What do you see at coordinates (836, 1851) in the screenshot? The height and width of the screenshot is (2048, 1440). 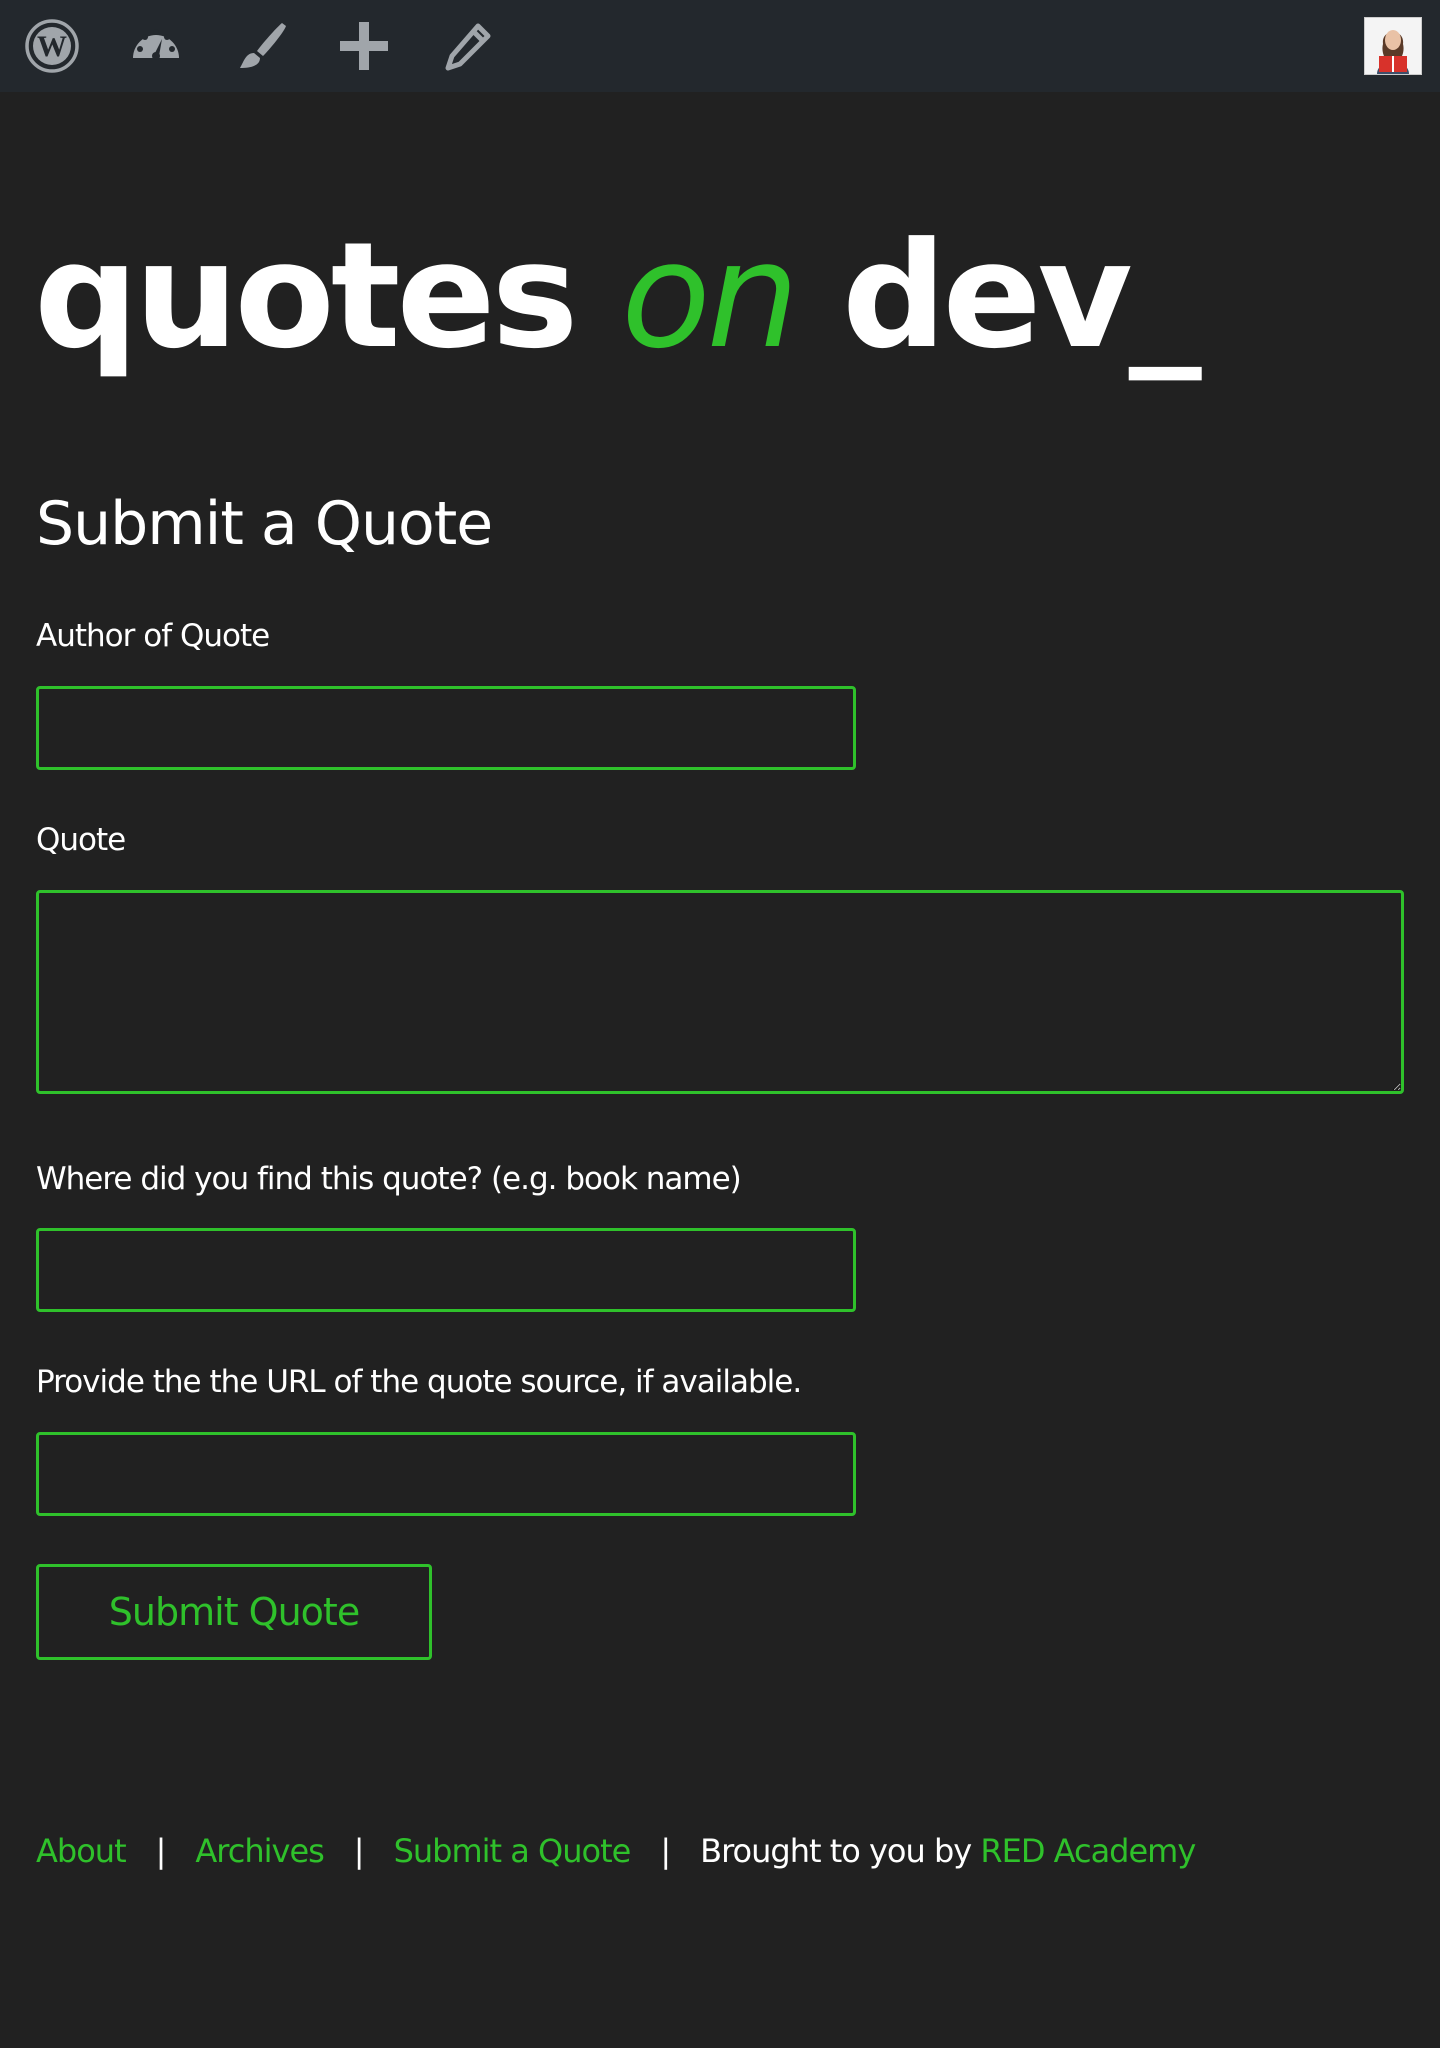 I see `footer-credit-text: Brought to you by` at bounding box center [836, 1851].